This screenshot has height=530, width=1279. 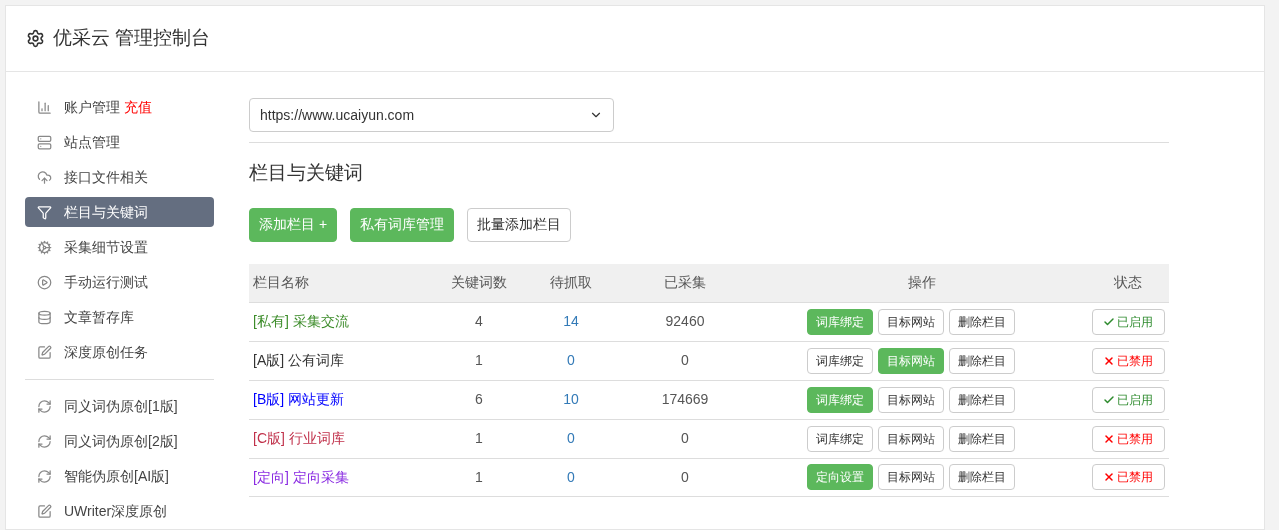 I want to click on site-select: https://www.ucaiyun.com, so click(x=431, y=115).